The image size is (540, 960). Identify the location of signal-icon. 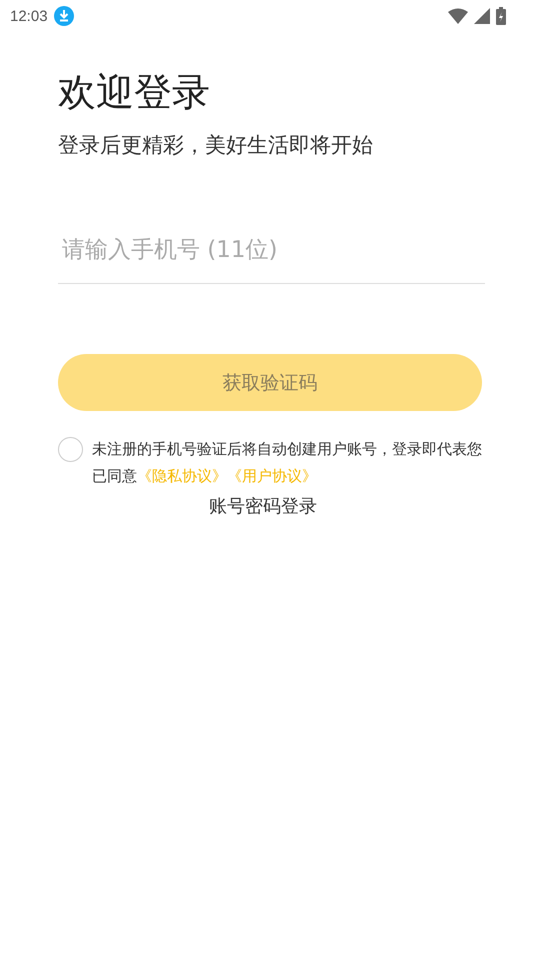
(482, 16).